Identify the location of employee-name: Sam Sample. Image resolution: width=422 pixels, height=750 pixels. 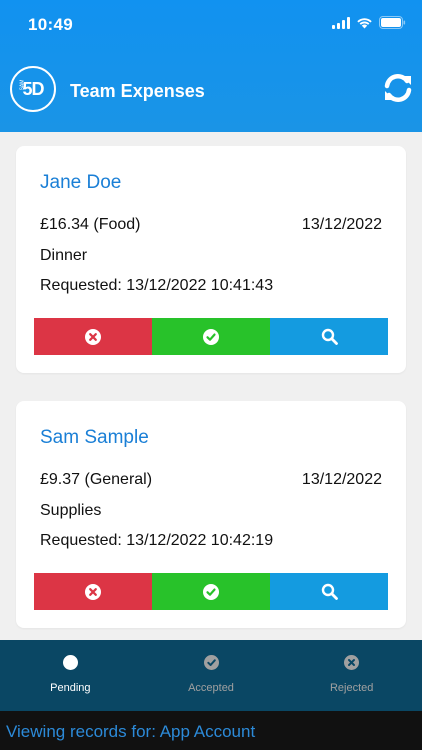
(94, 437).